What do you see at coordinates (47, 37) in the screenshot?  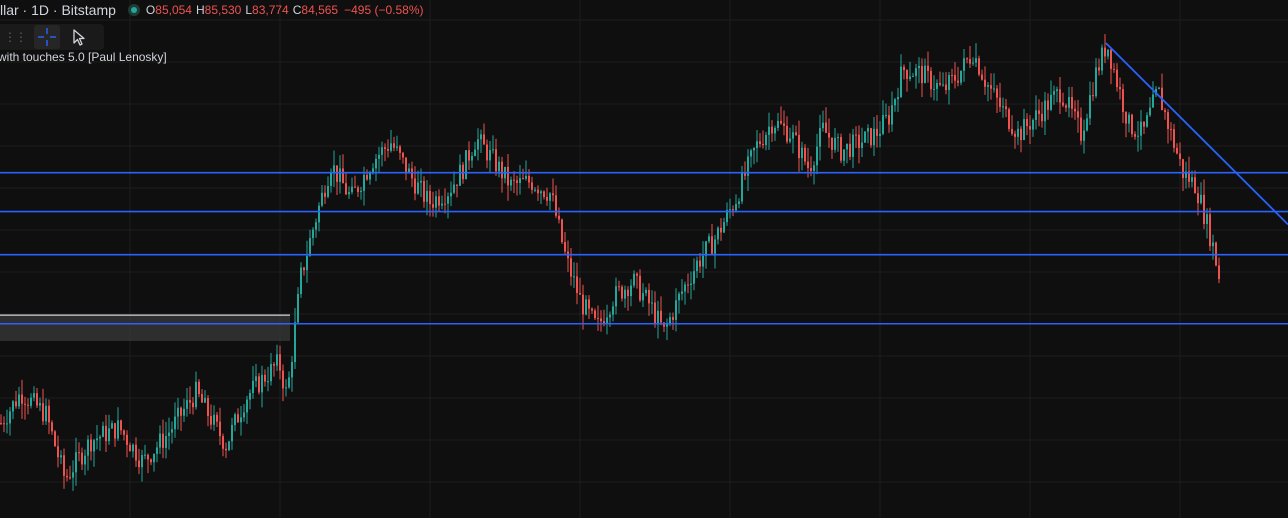 I see `crosshair-button` at bounding box center [47, 37].